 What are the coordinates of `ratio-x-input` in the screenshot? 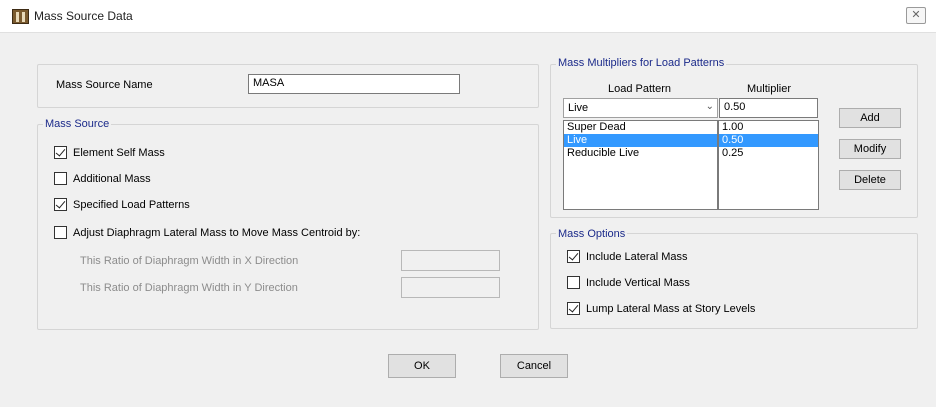 It's located at (450, 260).